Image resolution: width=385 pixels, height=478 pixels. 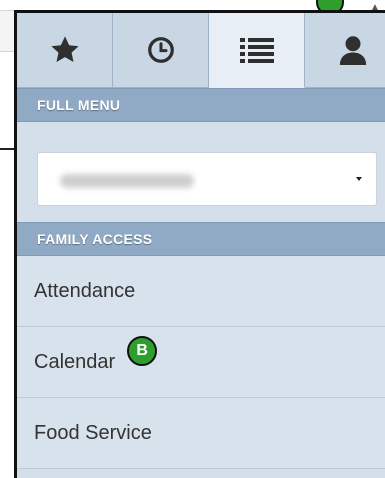 What do you see at coordinates (7, 239) in the screenshot?
I see `background-window` at bounding box center [7, 239].